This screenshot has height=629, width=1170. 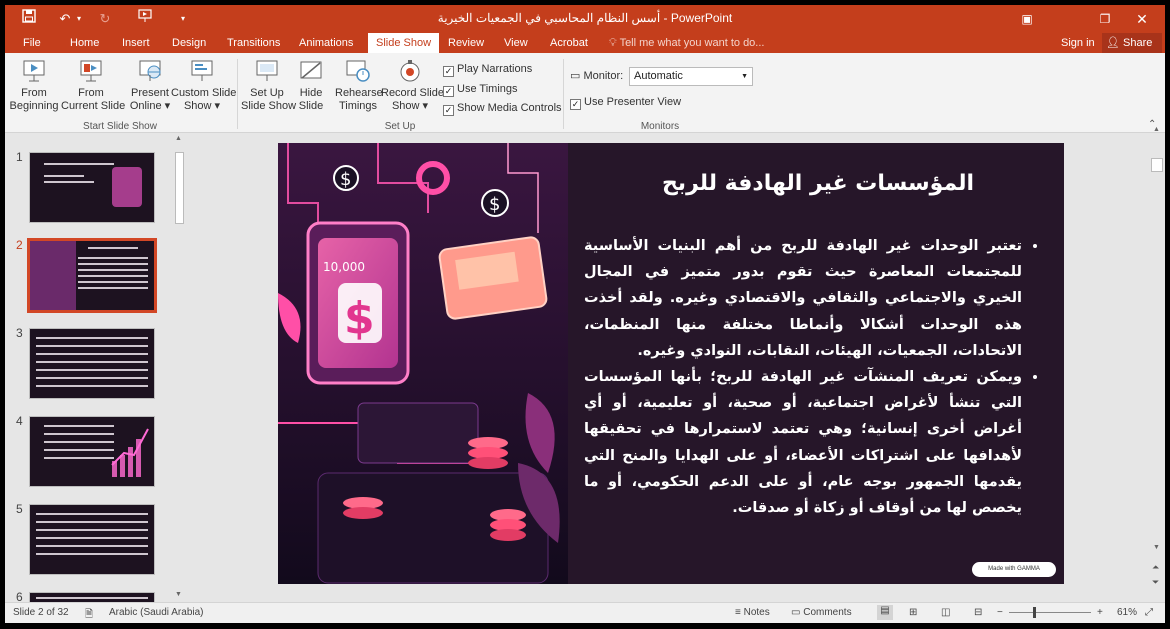 I want to click on thumbnail-scroll-thumb, so click(x=179, y=188).